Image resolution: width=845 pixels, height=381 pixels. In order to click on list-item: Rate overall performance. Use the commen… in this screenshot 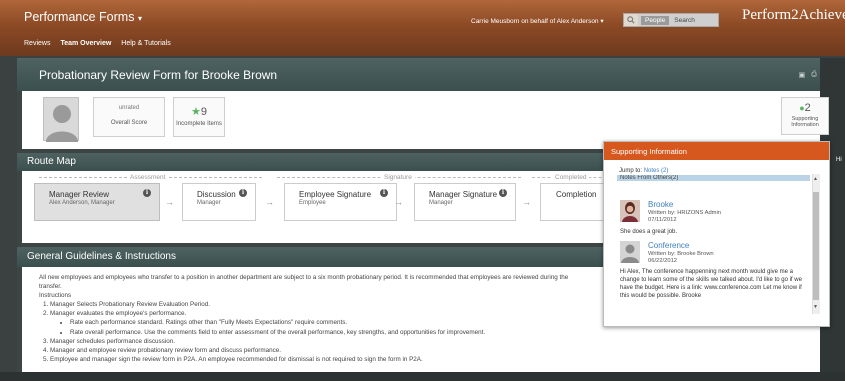, I will do `click(453, 332)`.